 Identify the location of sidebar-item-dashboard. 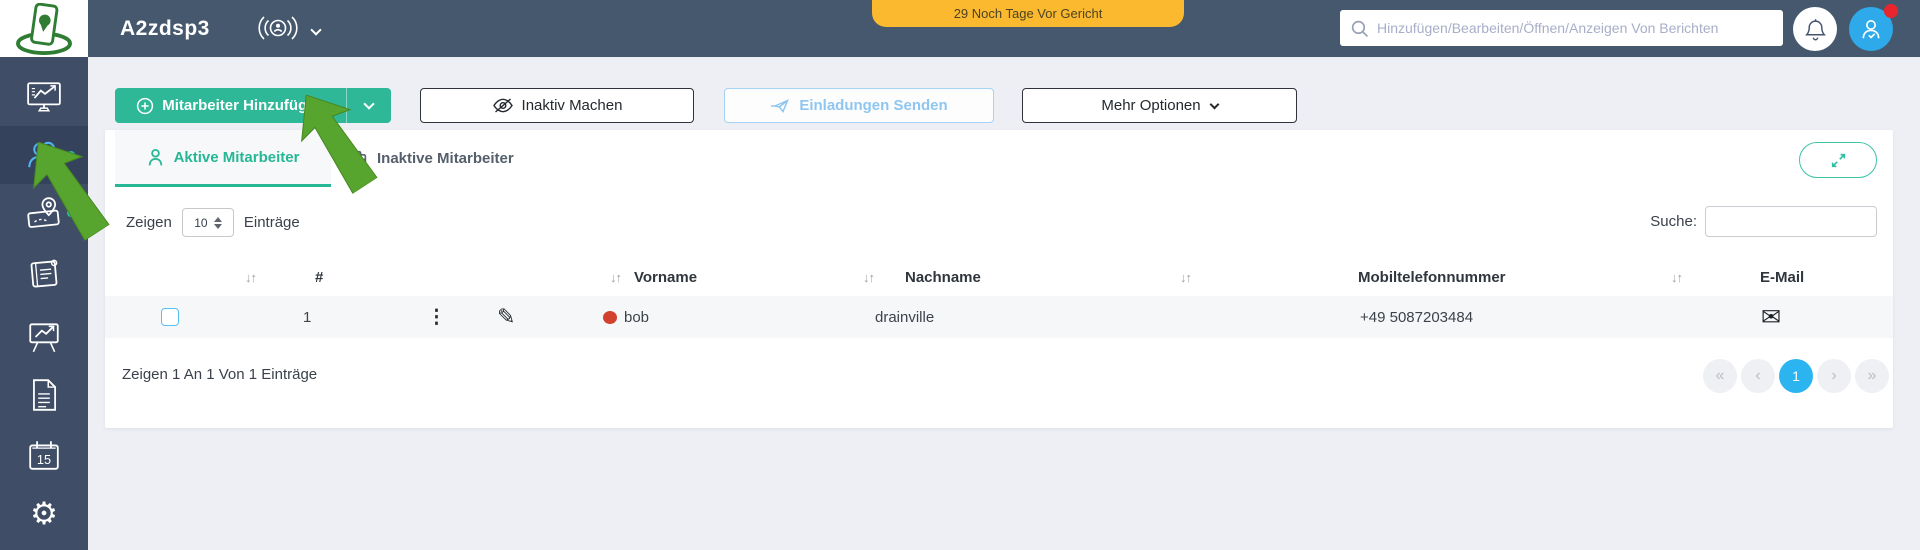
(44, 97).